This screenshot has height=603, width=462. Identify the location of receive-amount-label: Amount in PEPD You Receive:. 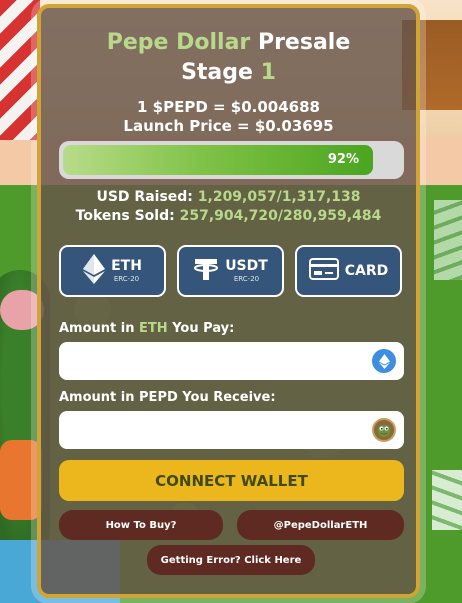
(167, 397).